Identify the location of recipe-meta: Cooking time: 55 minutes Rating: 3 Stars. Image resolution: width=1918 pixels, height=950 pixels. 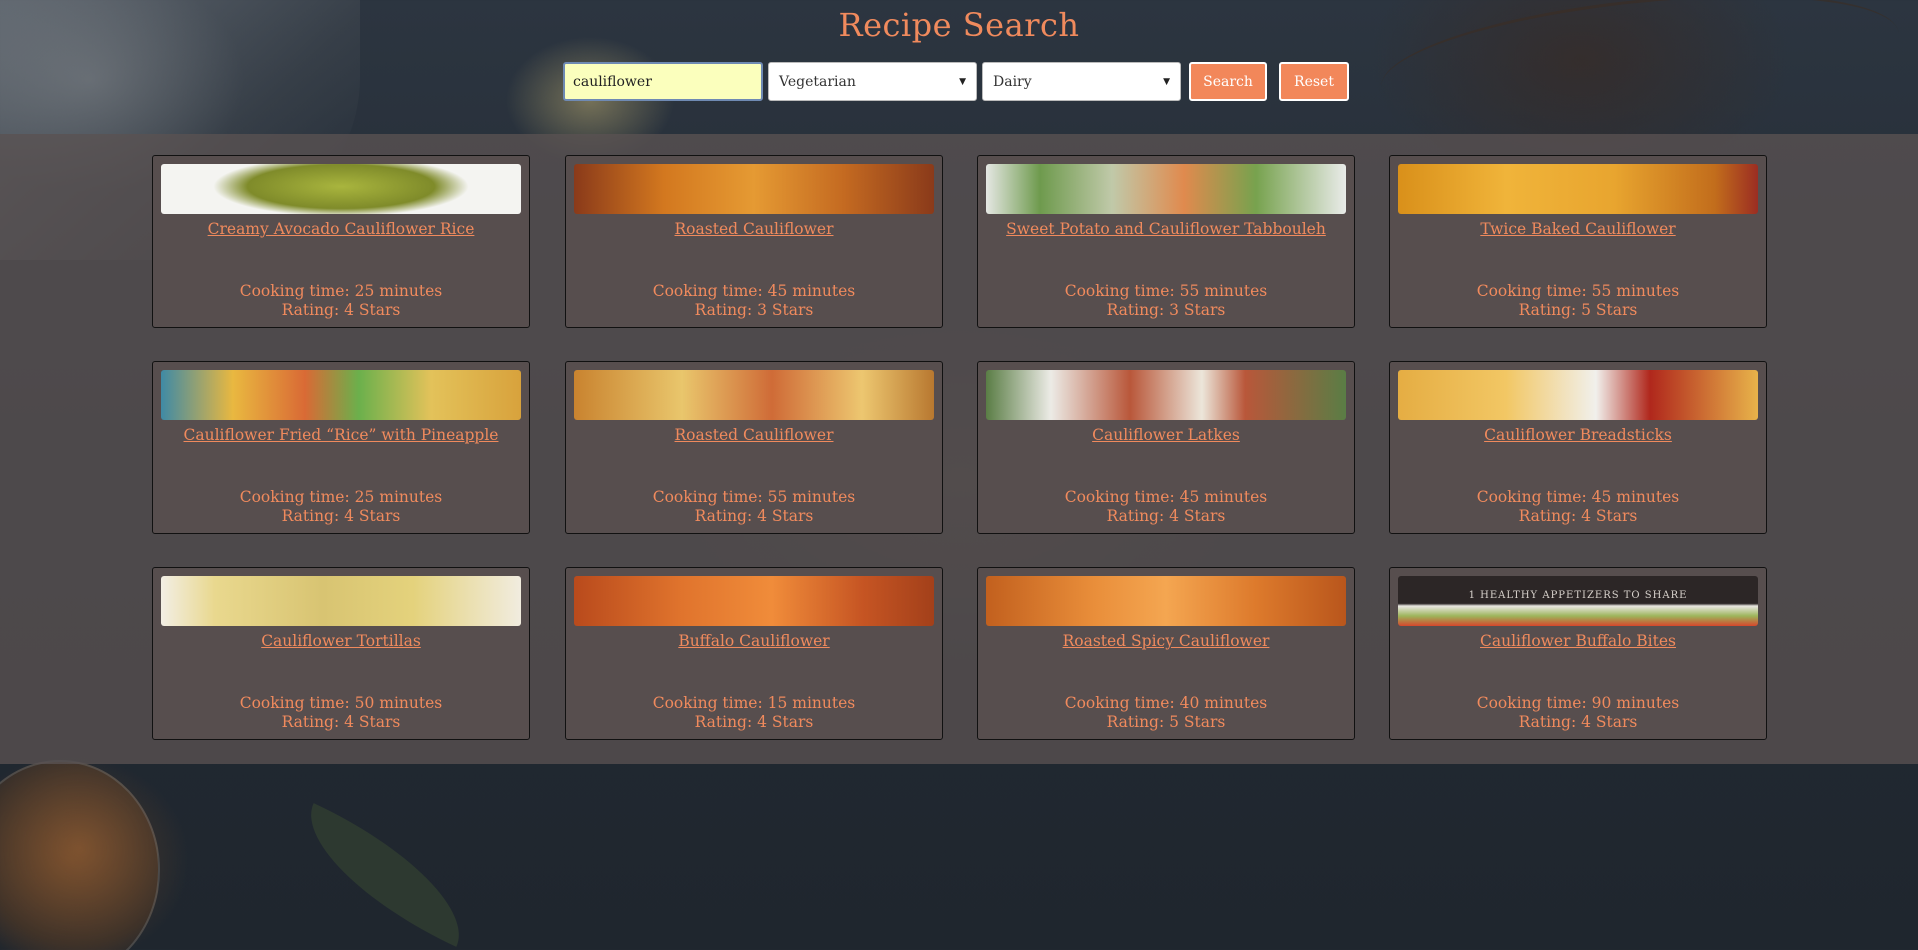
(1166, 301).